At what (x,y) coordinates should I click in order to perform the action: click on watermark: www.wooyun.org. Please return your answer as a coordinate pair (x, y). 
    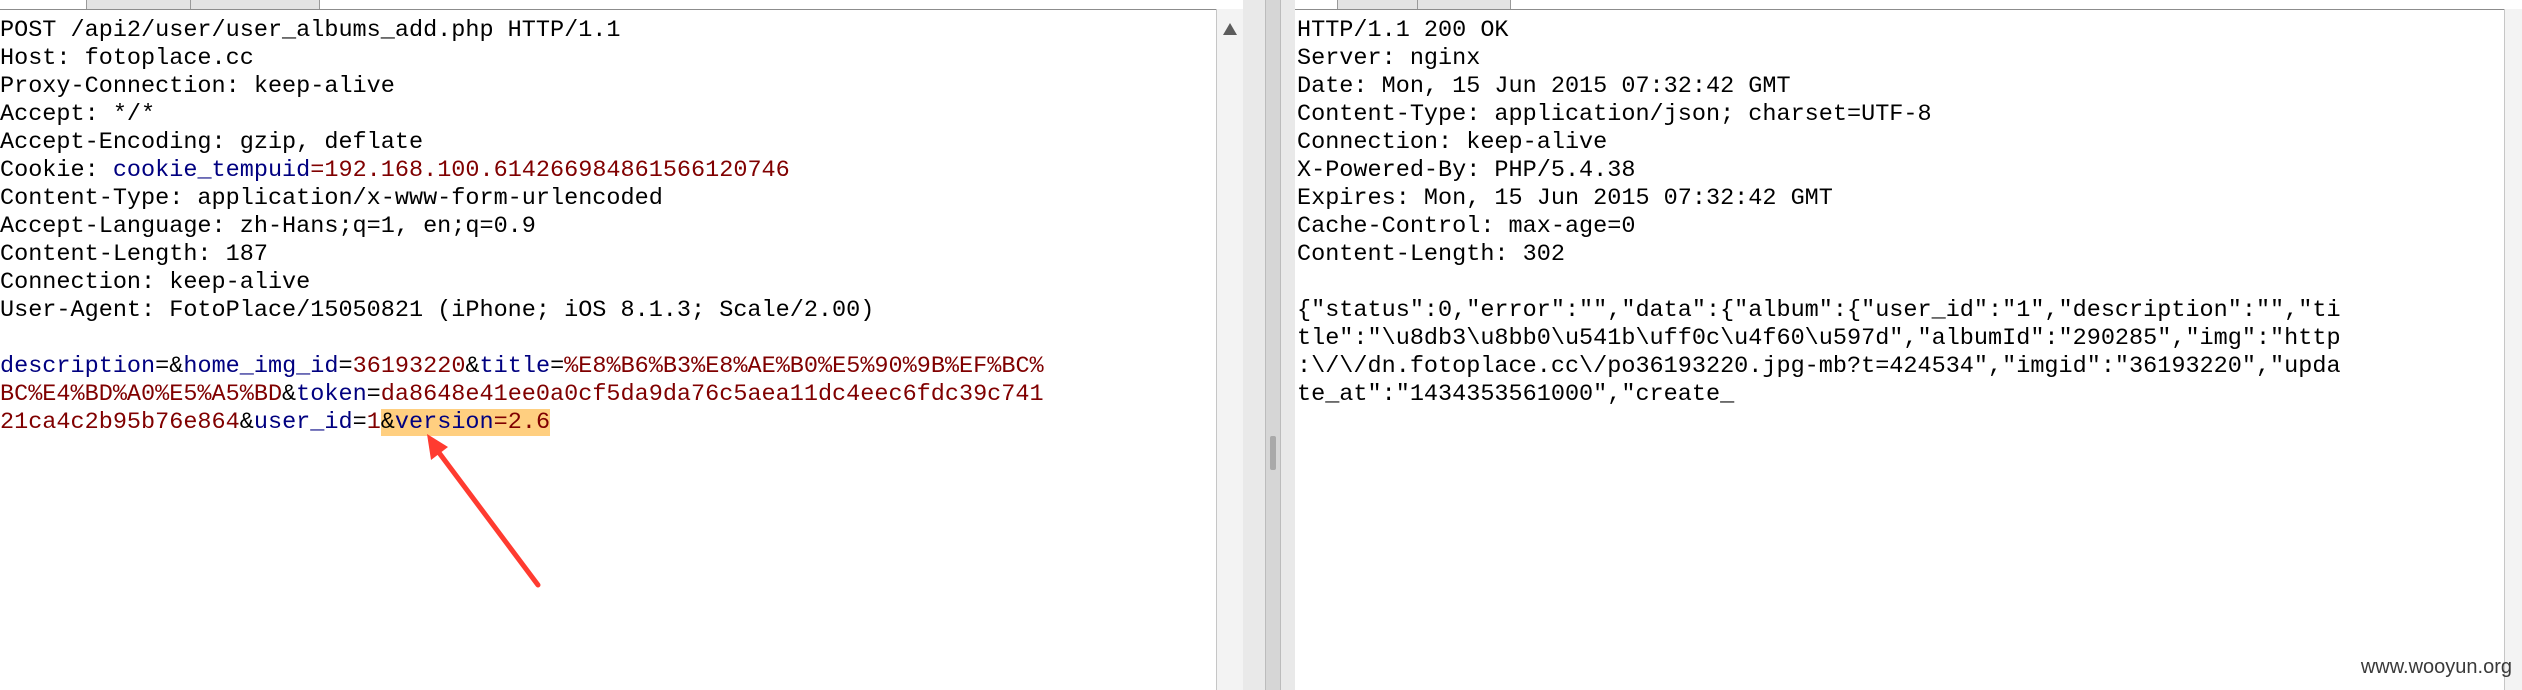
    Looking at the image, I should click on (2436, 667).